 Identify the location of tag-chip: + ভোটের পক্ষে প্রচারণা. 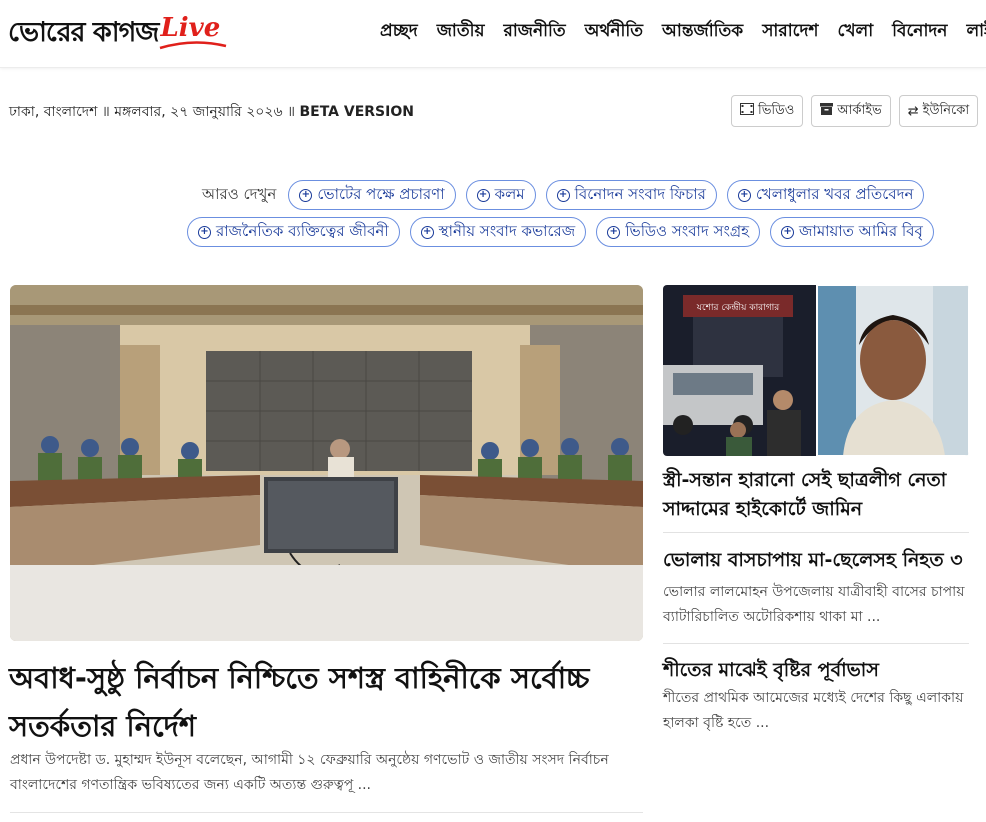
(372, 195).